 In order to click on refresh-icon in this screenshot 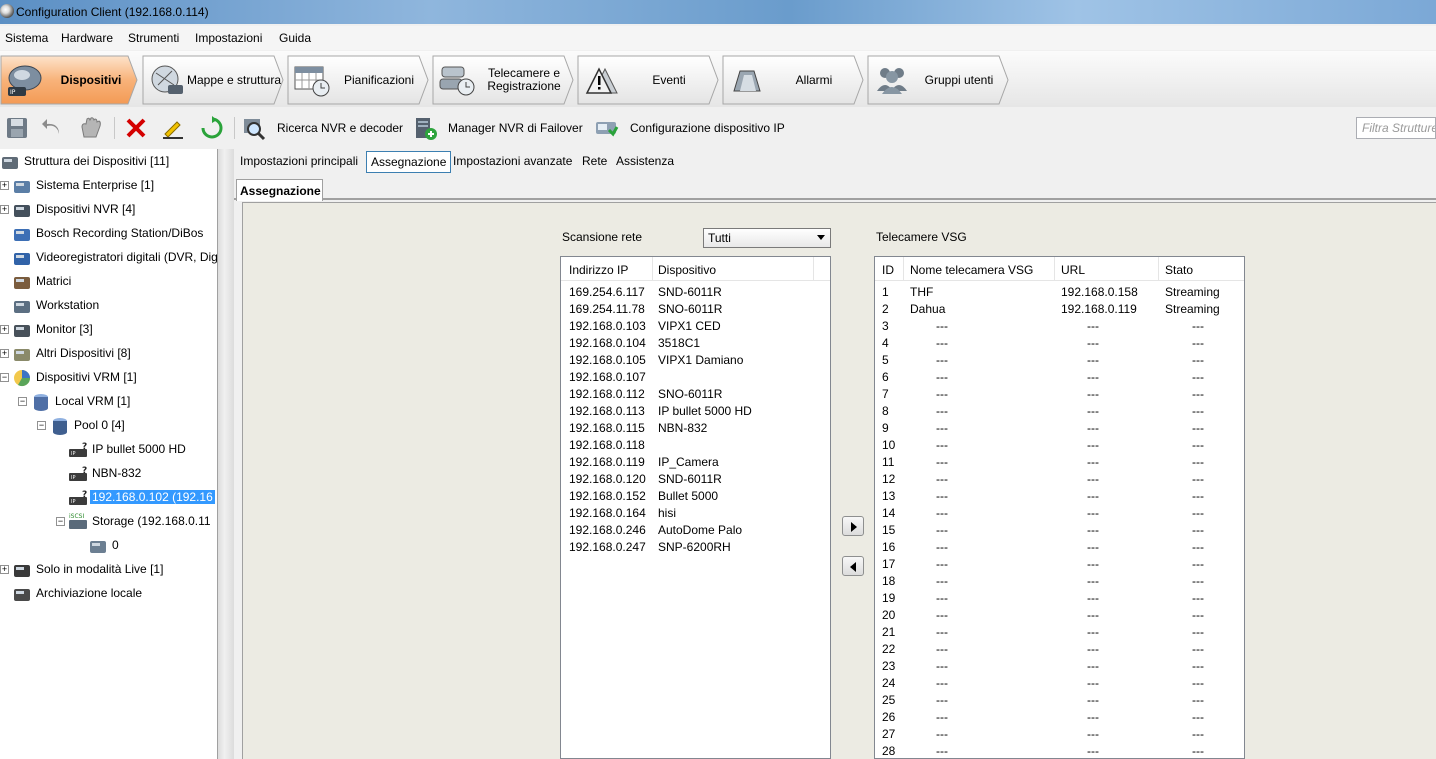, I will do `click(212, 128)`.